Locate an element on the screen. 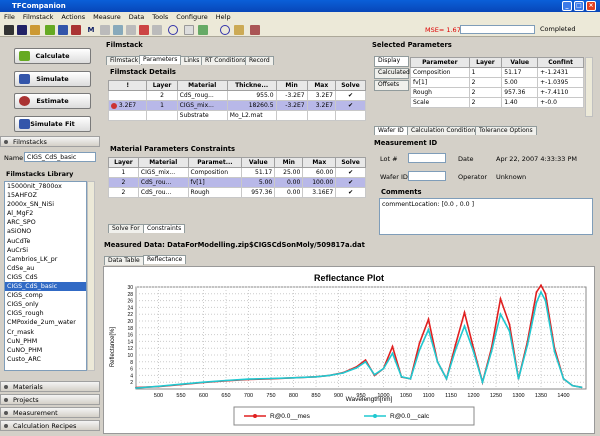 This screenshot has width=600, height=436. tab-data-table: Data Table is located at coordinates (124, 260).